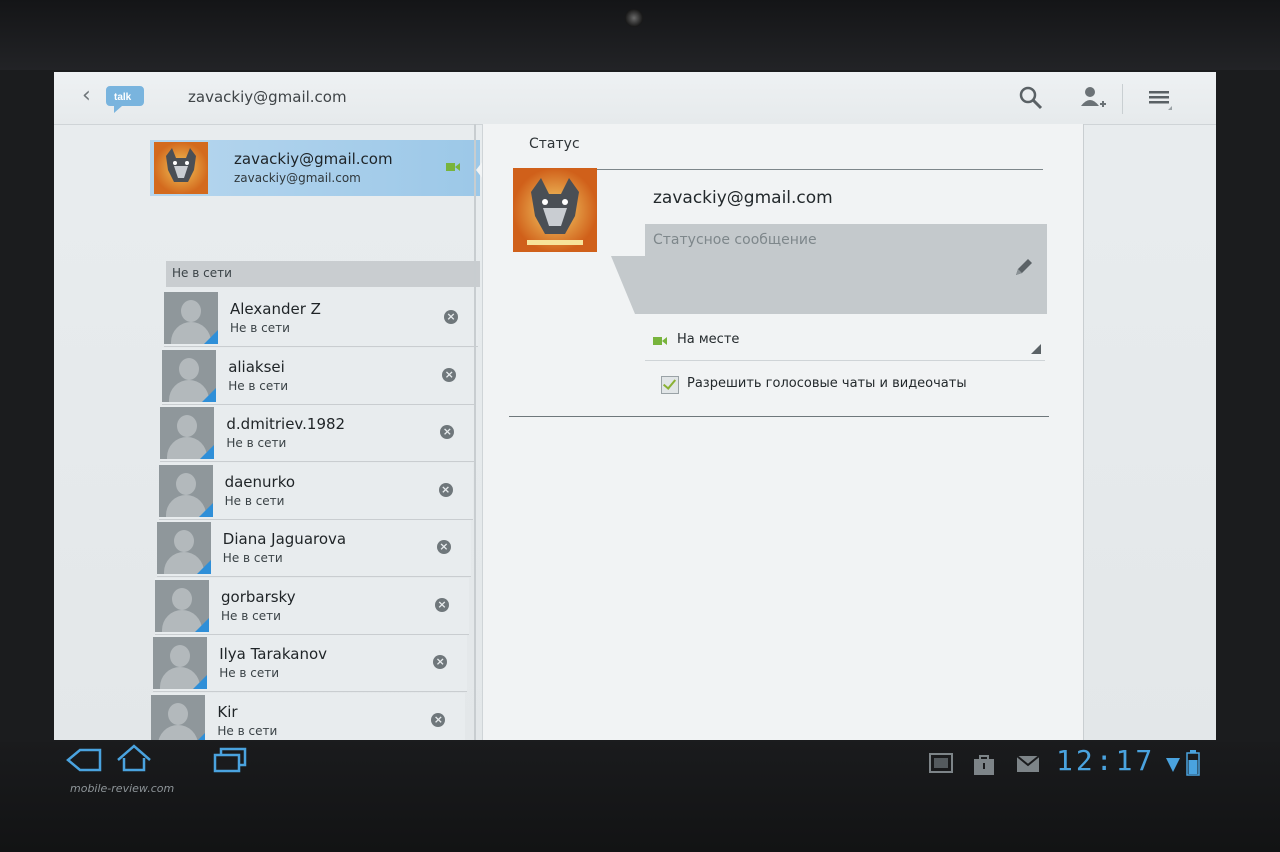 This screenshot has height=852, width=1280. I want to click on pane-divider, so click(475, 432).